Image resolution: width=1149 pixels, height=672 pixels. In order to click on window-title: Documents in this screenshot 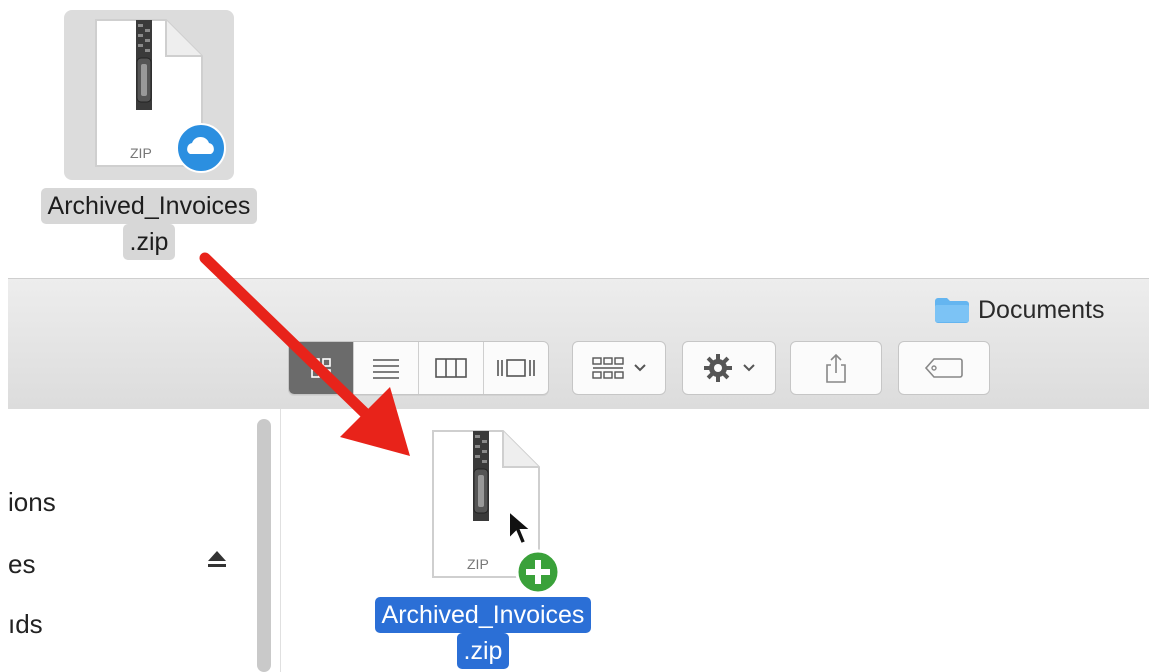, I will do `click(1019, 310)`.